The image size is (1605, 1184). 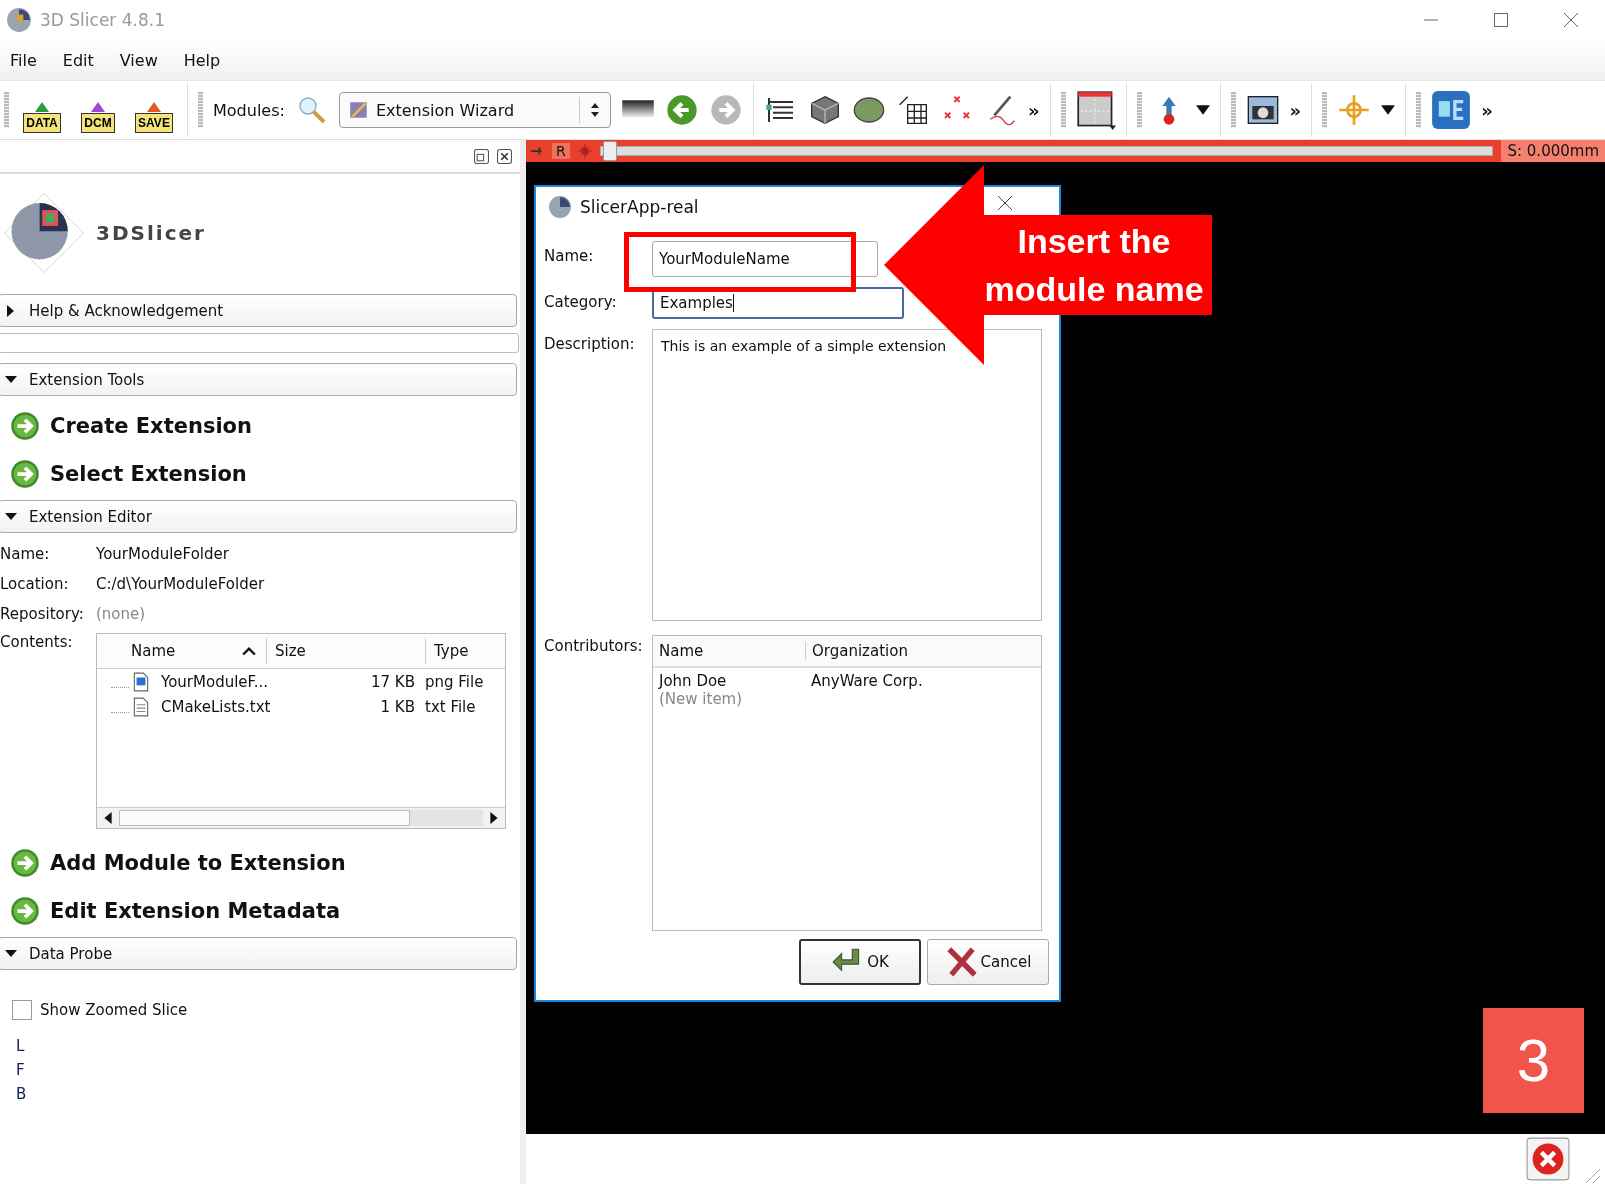 What do you see at coordinates (639, 207) in the screenshot?
I see `dialog-title: SlicerApp-real` at bounding box center [639, 207].